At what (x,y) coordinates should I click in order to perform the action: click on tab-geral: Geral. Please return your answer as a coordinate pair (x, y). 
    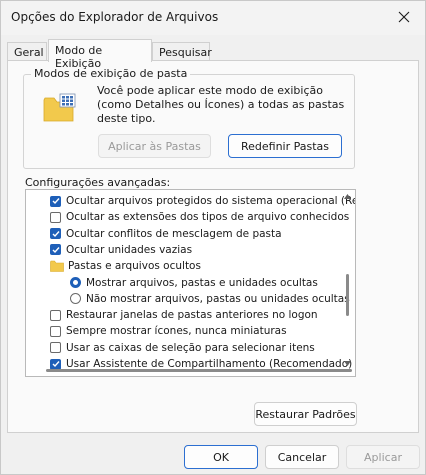
    Looking at the image, I should click on (27, 51).